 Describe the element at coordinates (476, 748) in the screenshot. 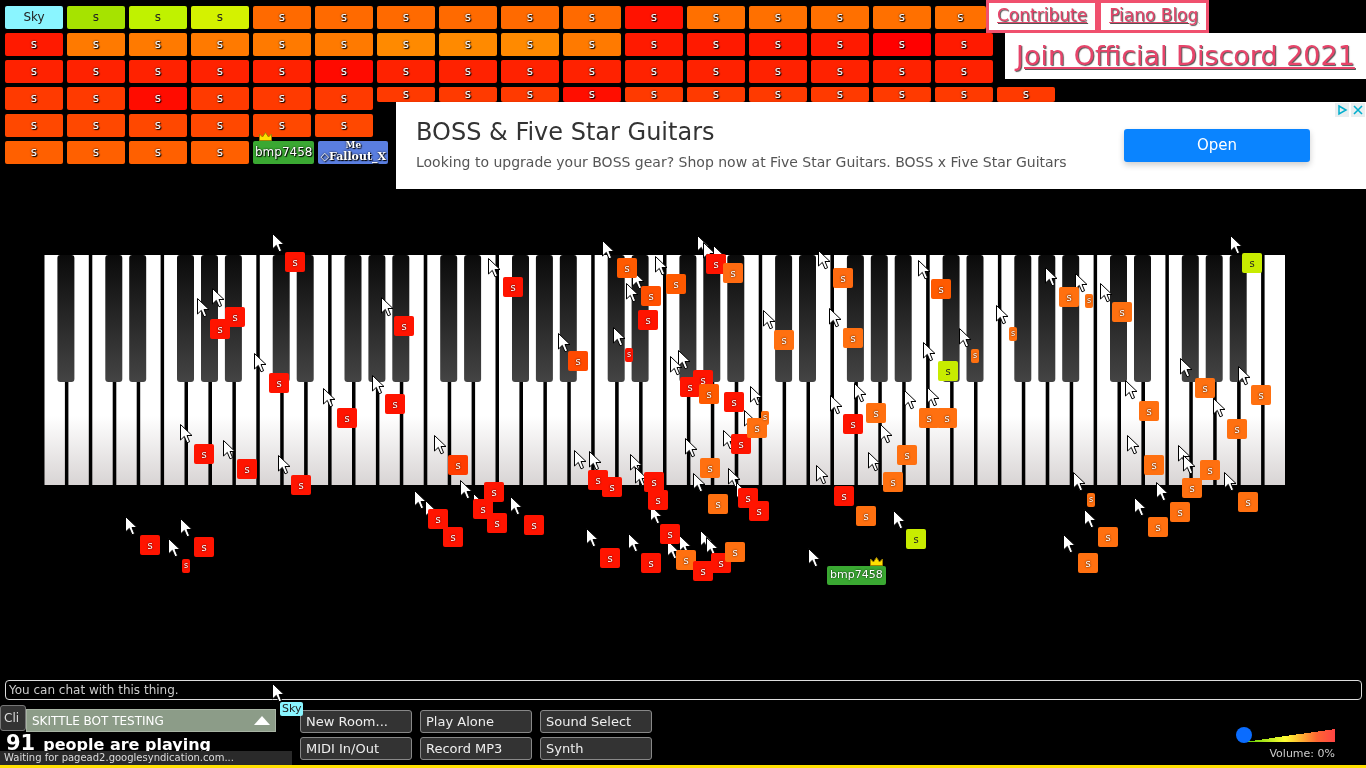

I see `menu-button: Record MP3` at that location.